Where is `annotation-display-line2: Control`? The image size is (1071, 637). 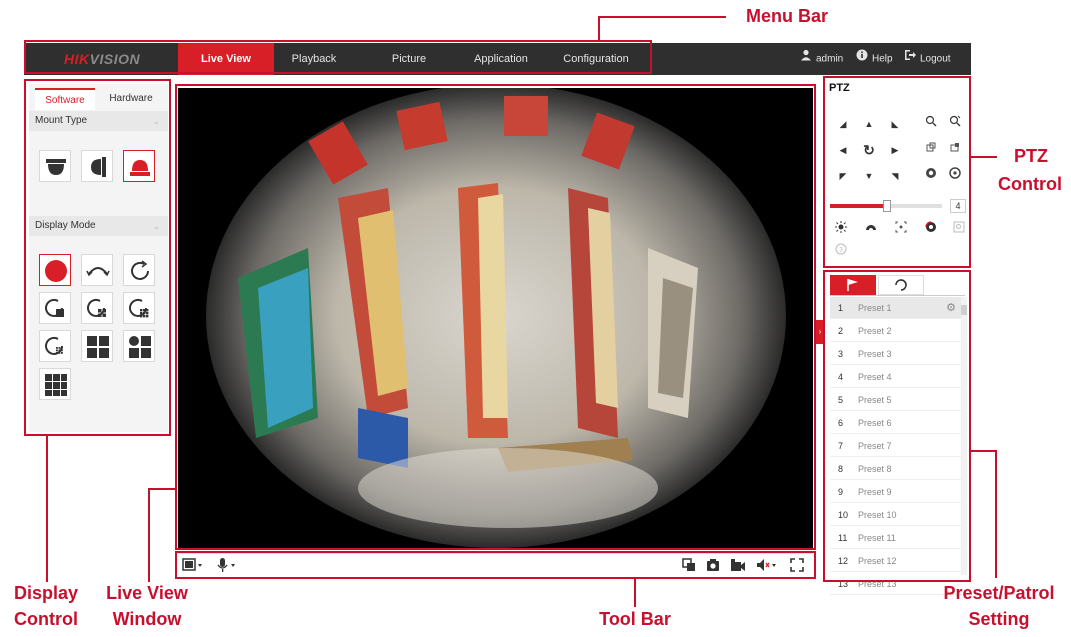
annotation-display-line2: Control is located at coordinates (46, 619).